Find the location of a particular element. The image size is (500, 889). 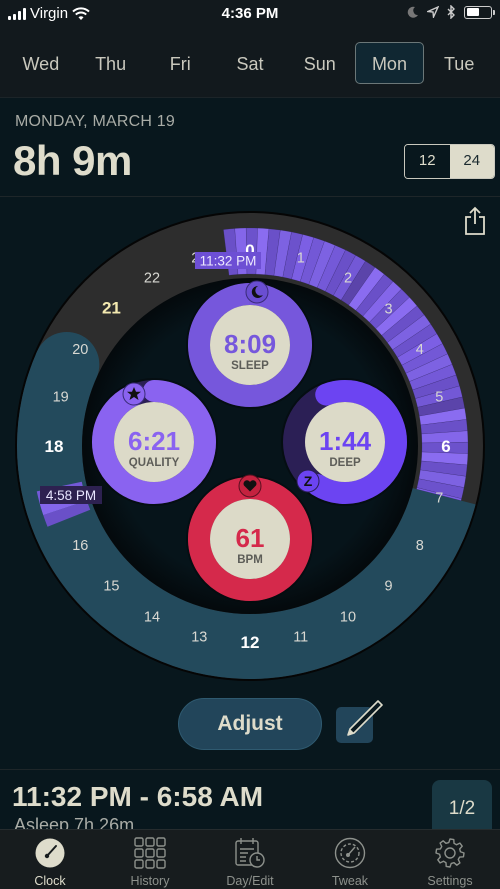

tab-history-label: History is located at coordinates (150, 881).